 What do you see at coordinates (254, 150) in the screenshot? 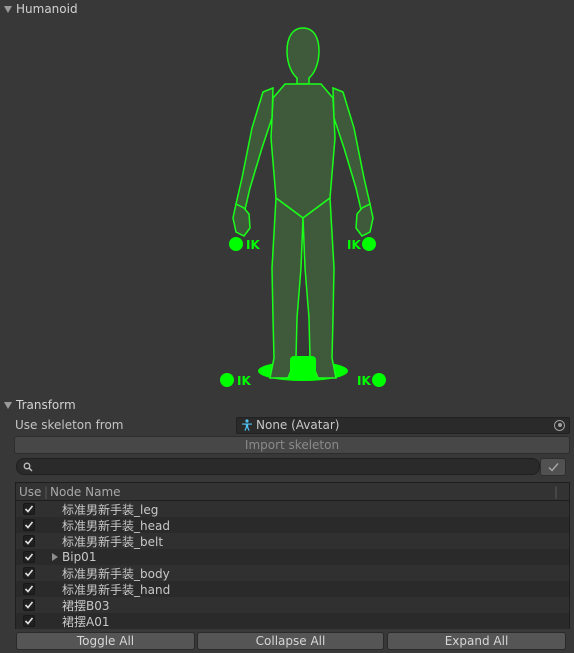
I see `left-arm-part` at bounding box center [254, 150].